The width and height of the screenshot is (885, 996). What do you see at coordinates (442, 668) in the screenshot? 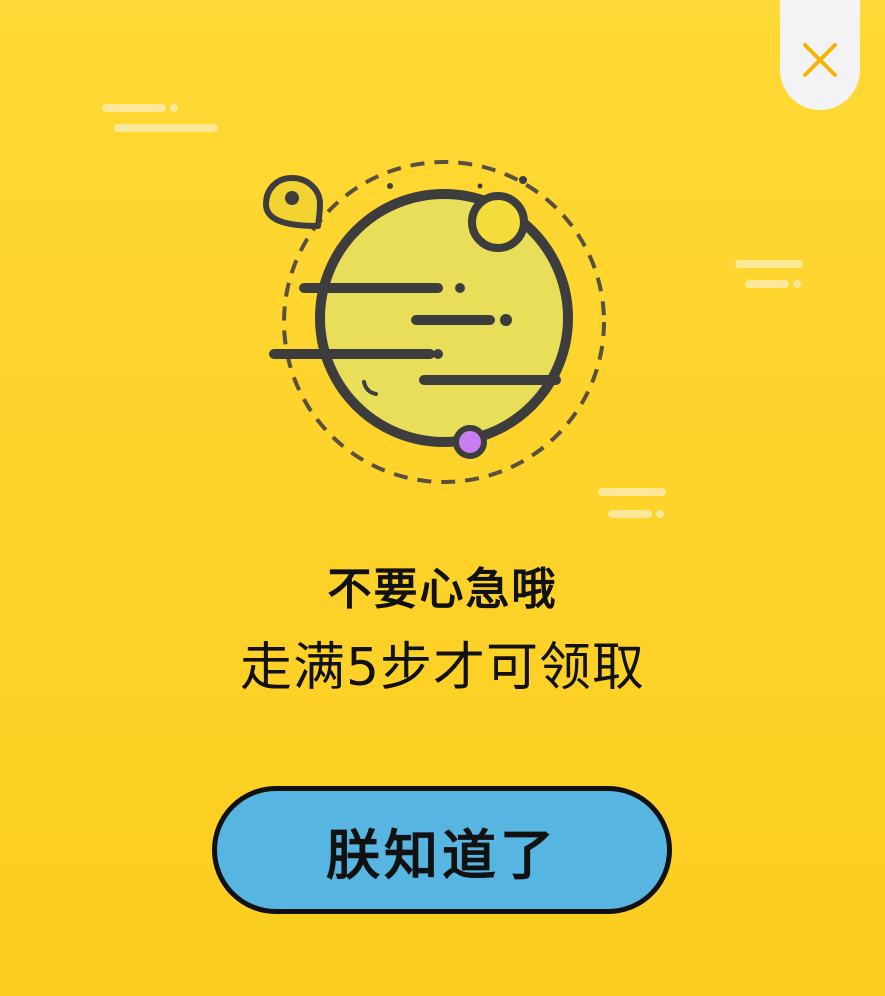
I see `dialog-message: 走满5步才可领取` at bounding box center [442, 668].